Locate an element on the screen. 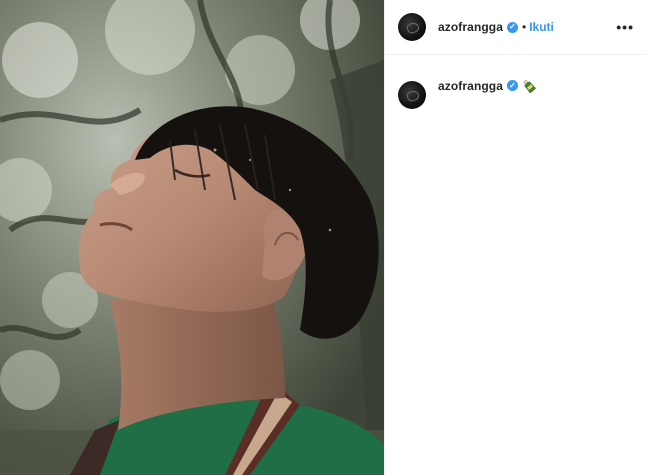 This screenshot has height=475, width=646. caption-avatar is located at coordinates (412, 95).